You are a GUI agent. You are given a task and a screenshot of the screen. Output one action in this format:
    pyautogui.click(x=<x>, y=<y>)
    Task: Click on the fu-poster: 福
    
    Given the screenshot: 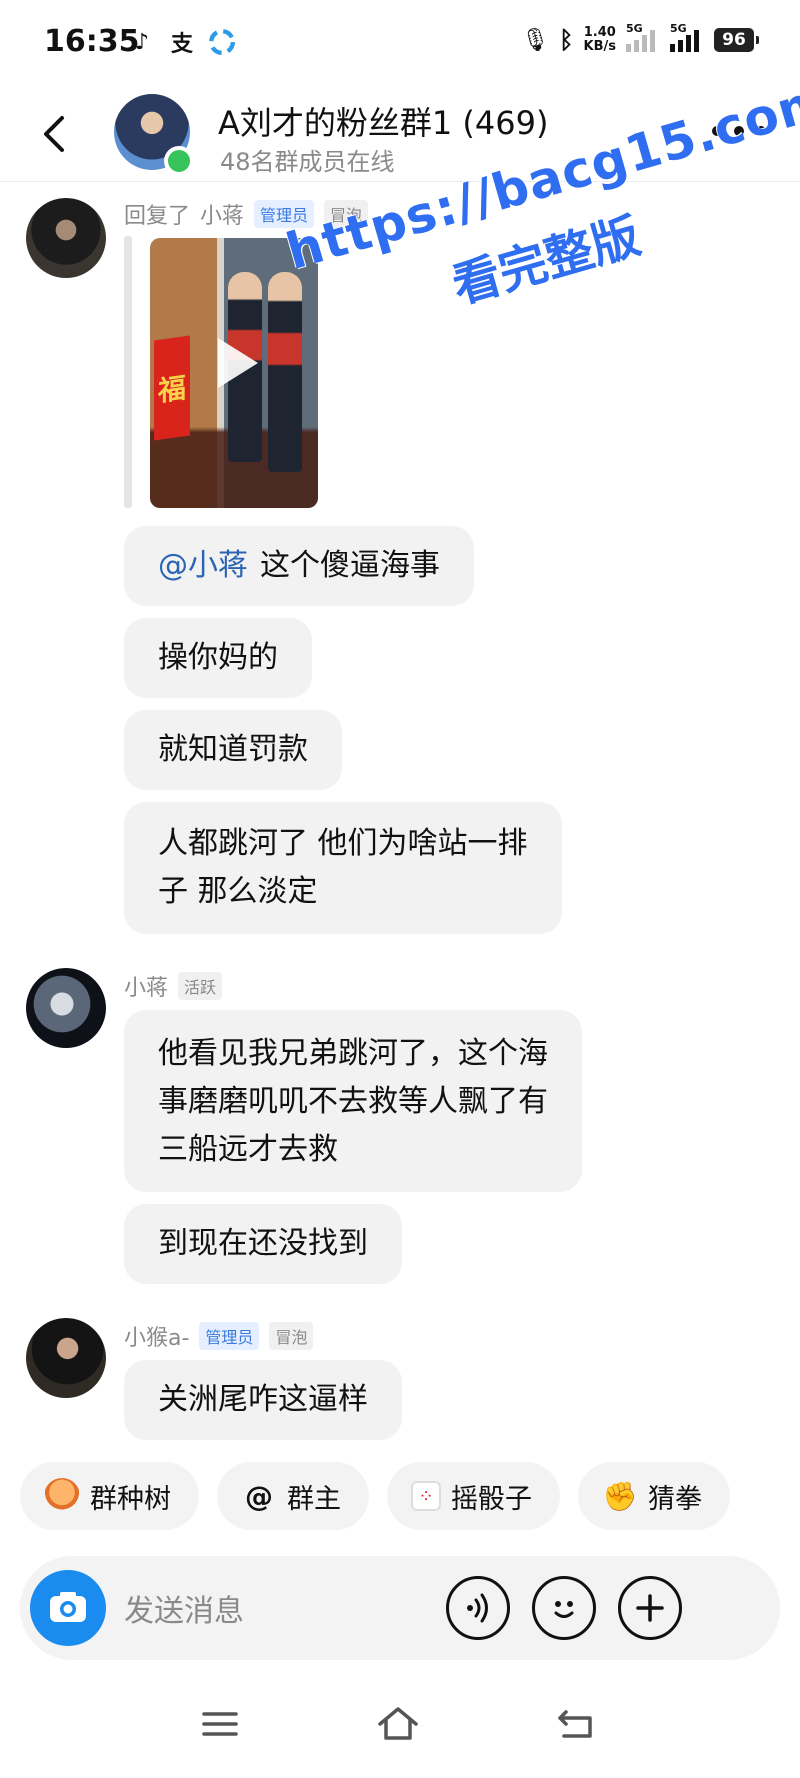 What is the action you would take?
    pyautogui.click(x=172, y=388)
    